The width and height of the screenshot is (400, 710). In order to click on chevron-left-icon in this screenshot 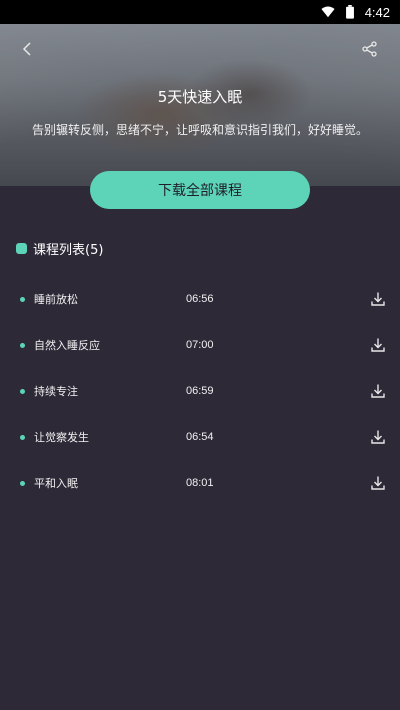, I will do `click(28, 49)`.